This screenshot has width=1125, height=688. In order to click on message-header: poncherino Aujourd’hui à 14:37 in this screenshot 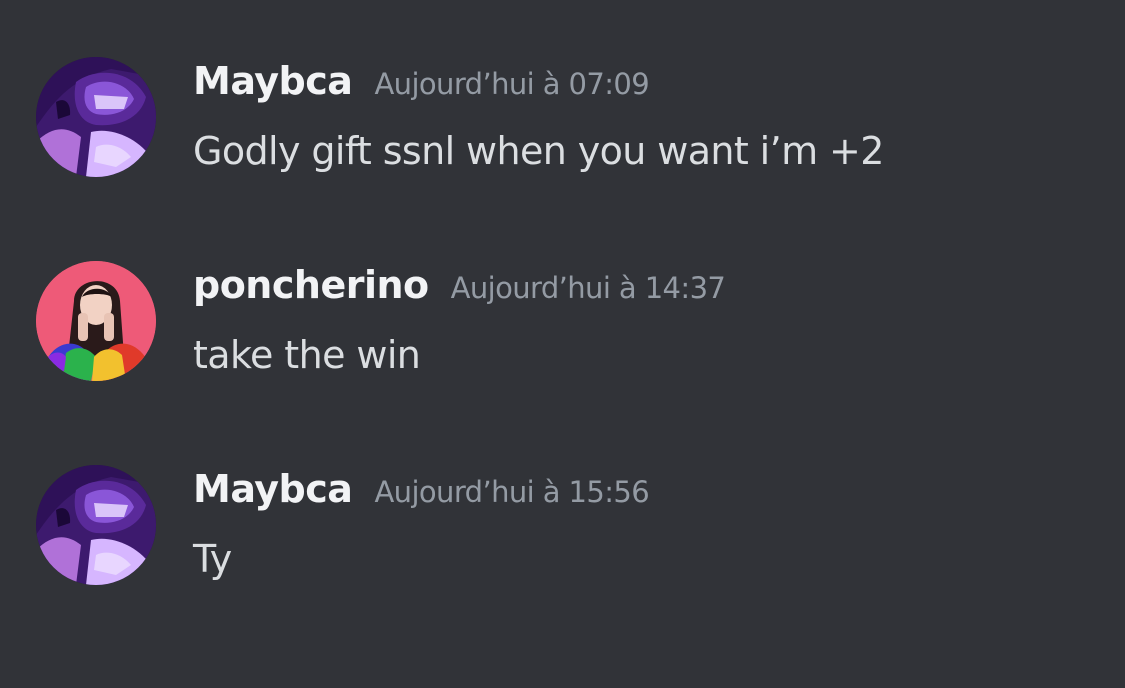, I will do `click(459, 291)`.